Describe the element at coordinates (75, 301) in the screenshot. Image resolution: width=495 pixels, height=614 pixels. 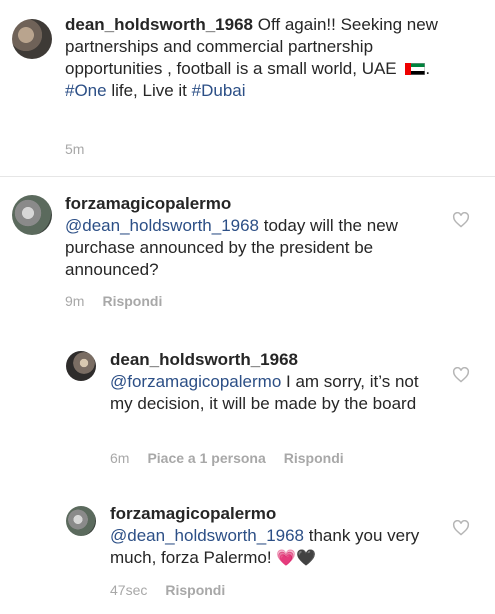
I see `timestamp: 9m` at that location.